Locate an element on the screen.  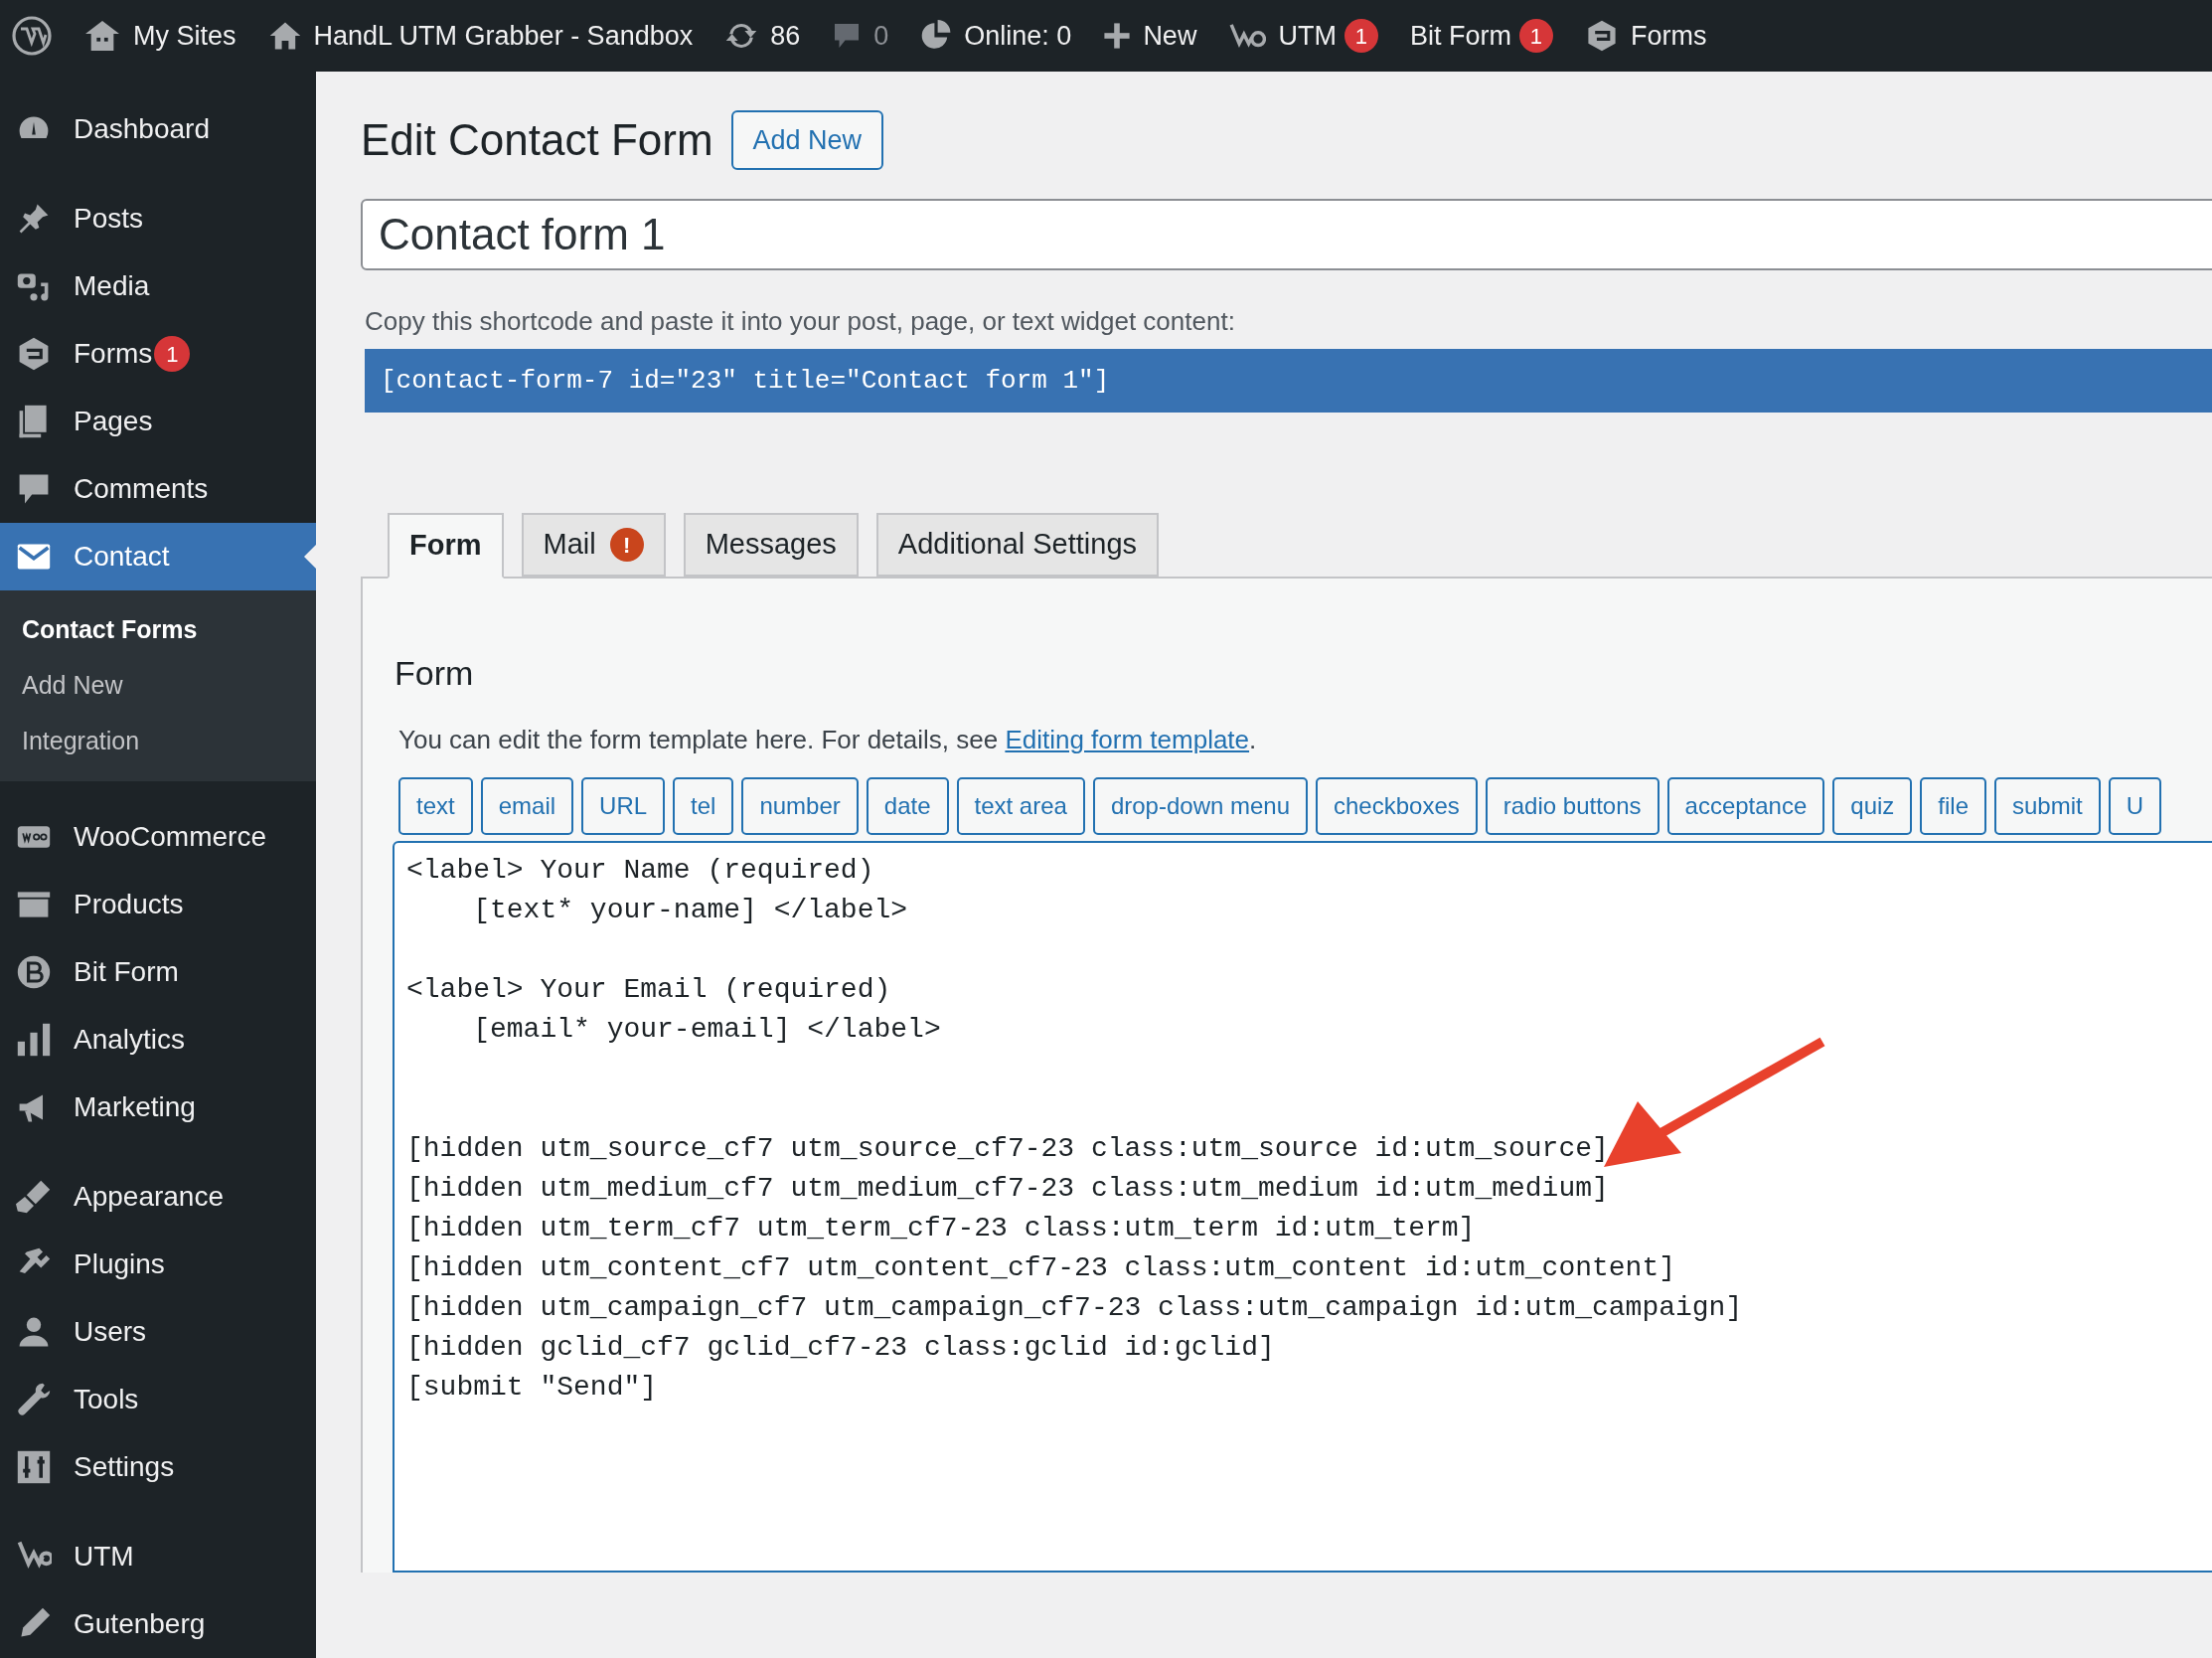
tag-generator-button: tel is located at coordinates (703, 806).